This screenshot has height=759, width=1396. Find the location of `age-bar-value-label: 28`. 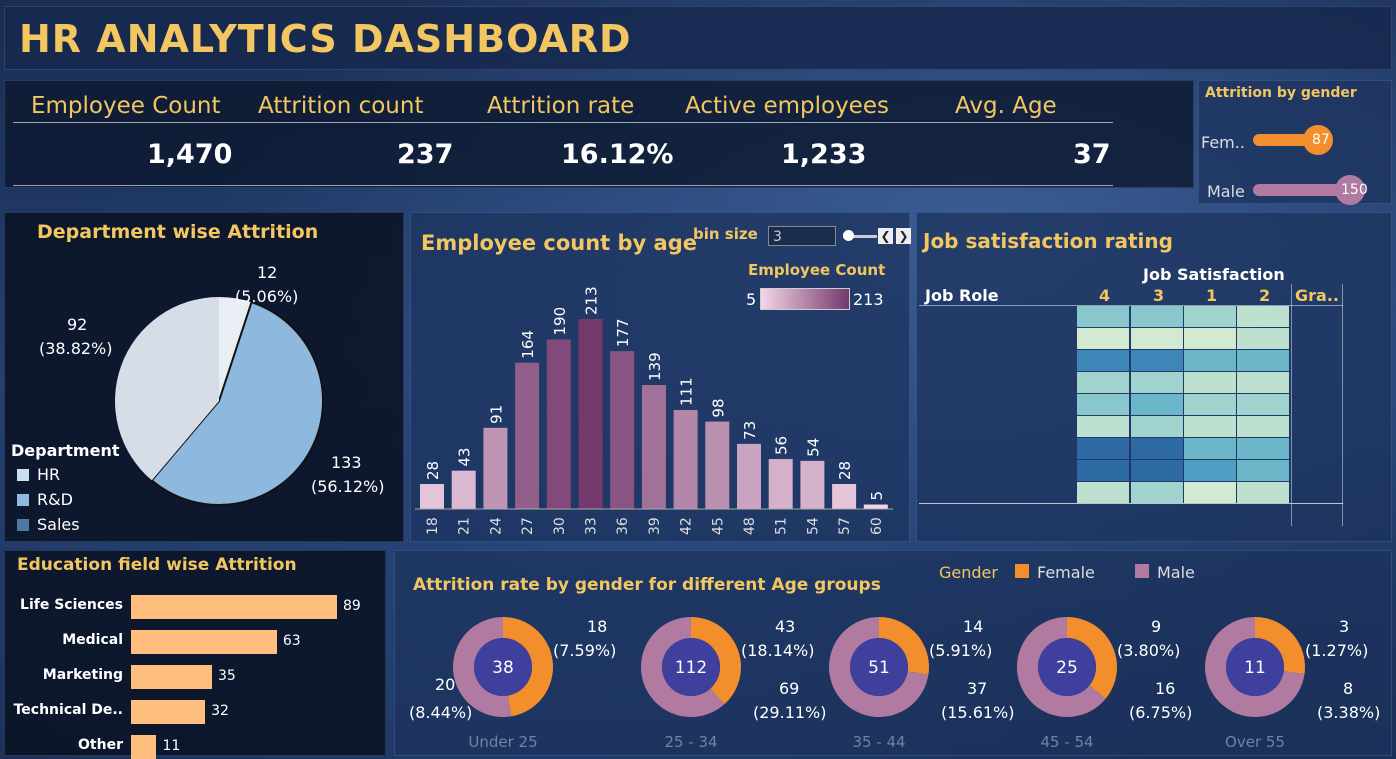

age-bar-value-label: 28 is located at coordinates (845, 470).